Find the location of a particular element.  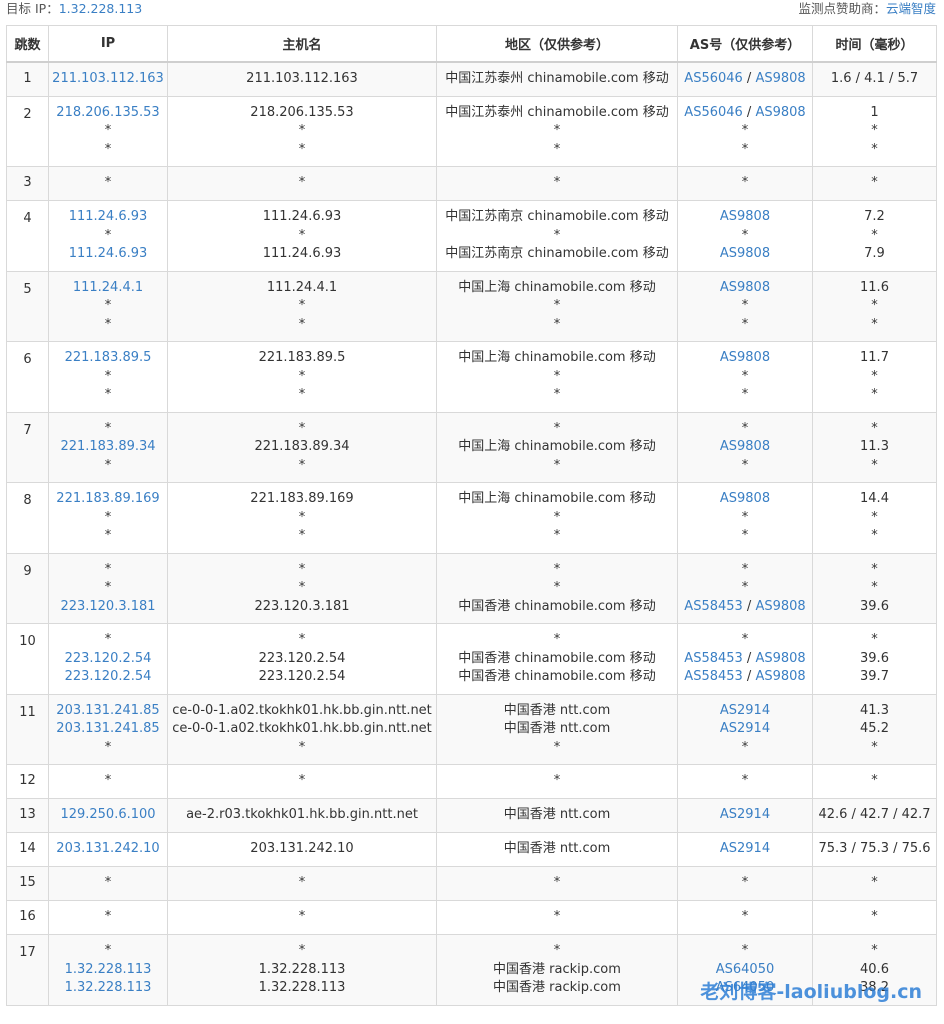

as-cell: AS2914 is located at coordinates (745, 849).